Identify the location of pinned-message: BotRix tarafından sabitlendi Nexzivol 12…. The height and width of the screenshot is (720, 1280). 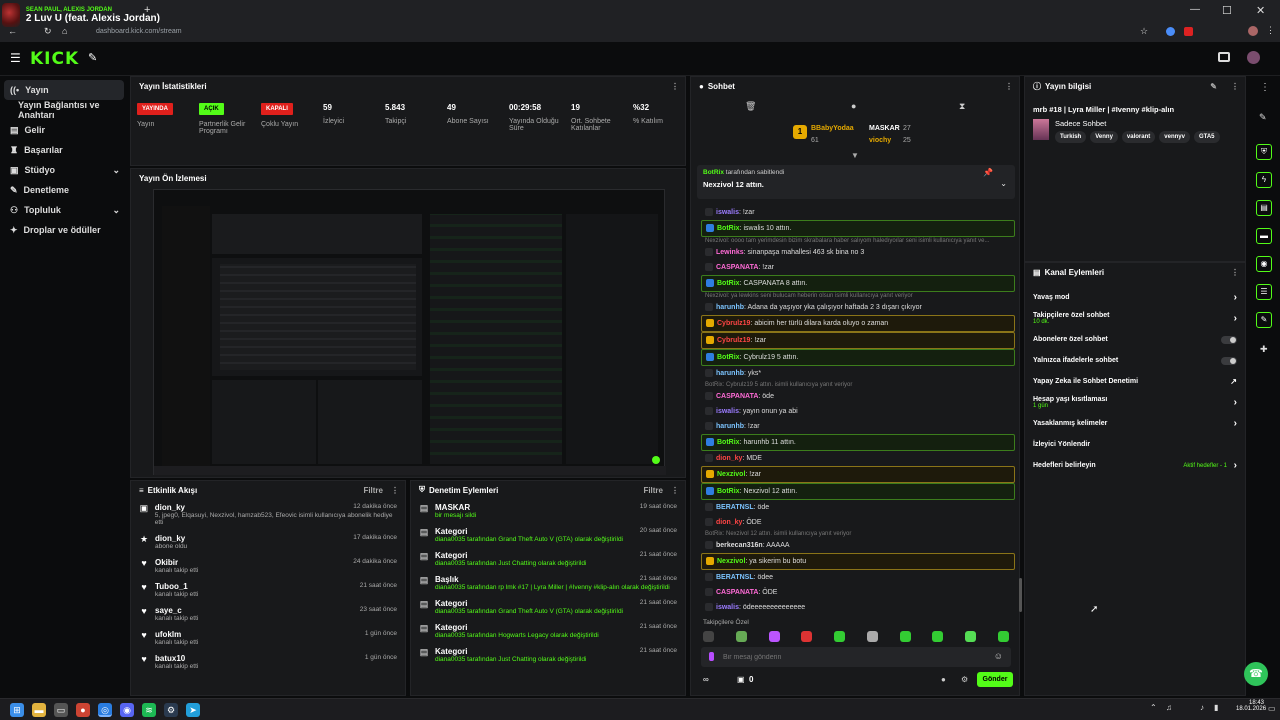
(856, 182).